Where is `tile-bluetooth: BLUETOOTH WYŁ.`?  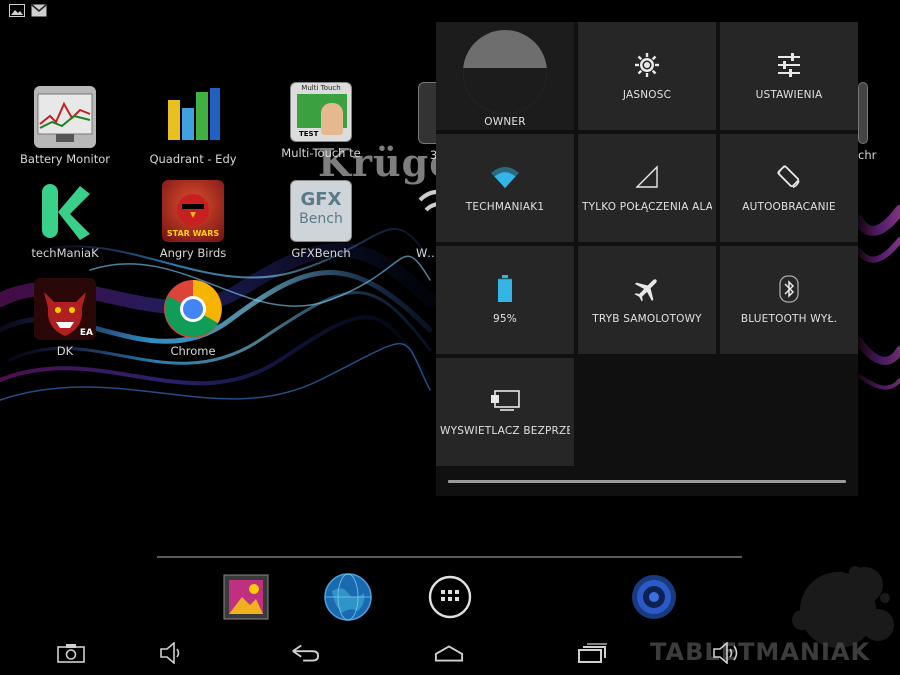
tile-bluetooth: BLUETOOTH WYŁ. is located at coordinates (789, 300).